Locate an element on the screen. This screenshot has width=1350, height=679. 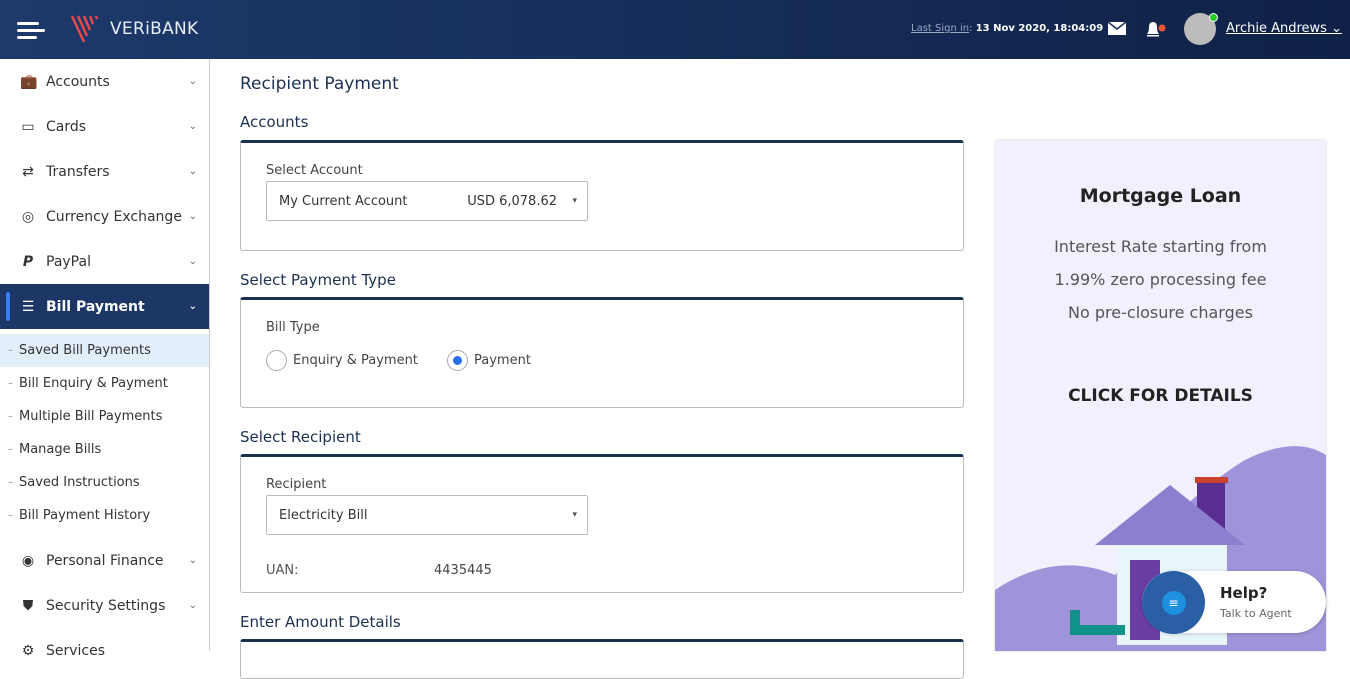
radio-label: Payment is located at coordinates (502, 360).